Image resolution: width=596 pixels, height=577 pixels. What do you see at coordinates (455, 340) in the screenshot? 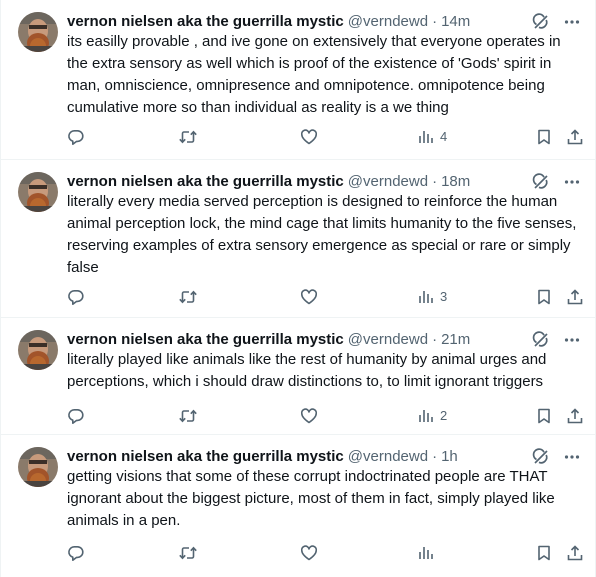
I see `timestamp: 21m` at bounding box center [455, 340].